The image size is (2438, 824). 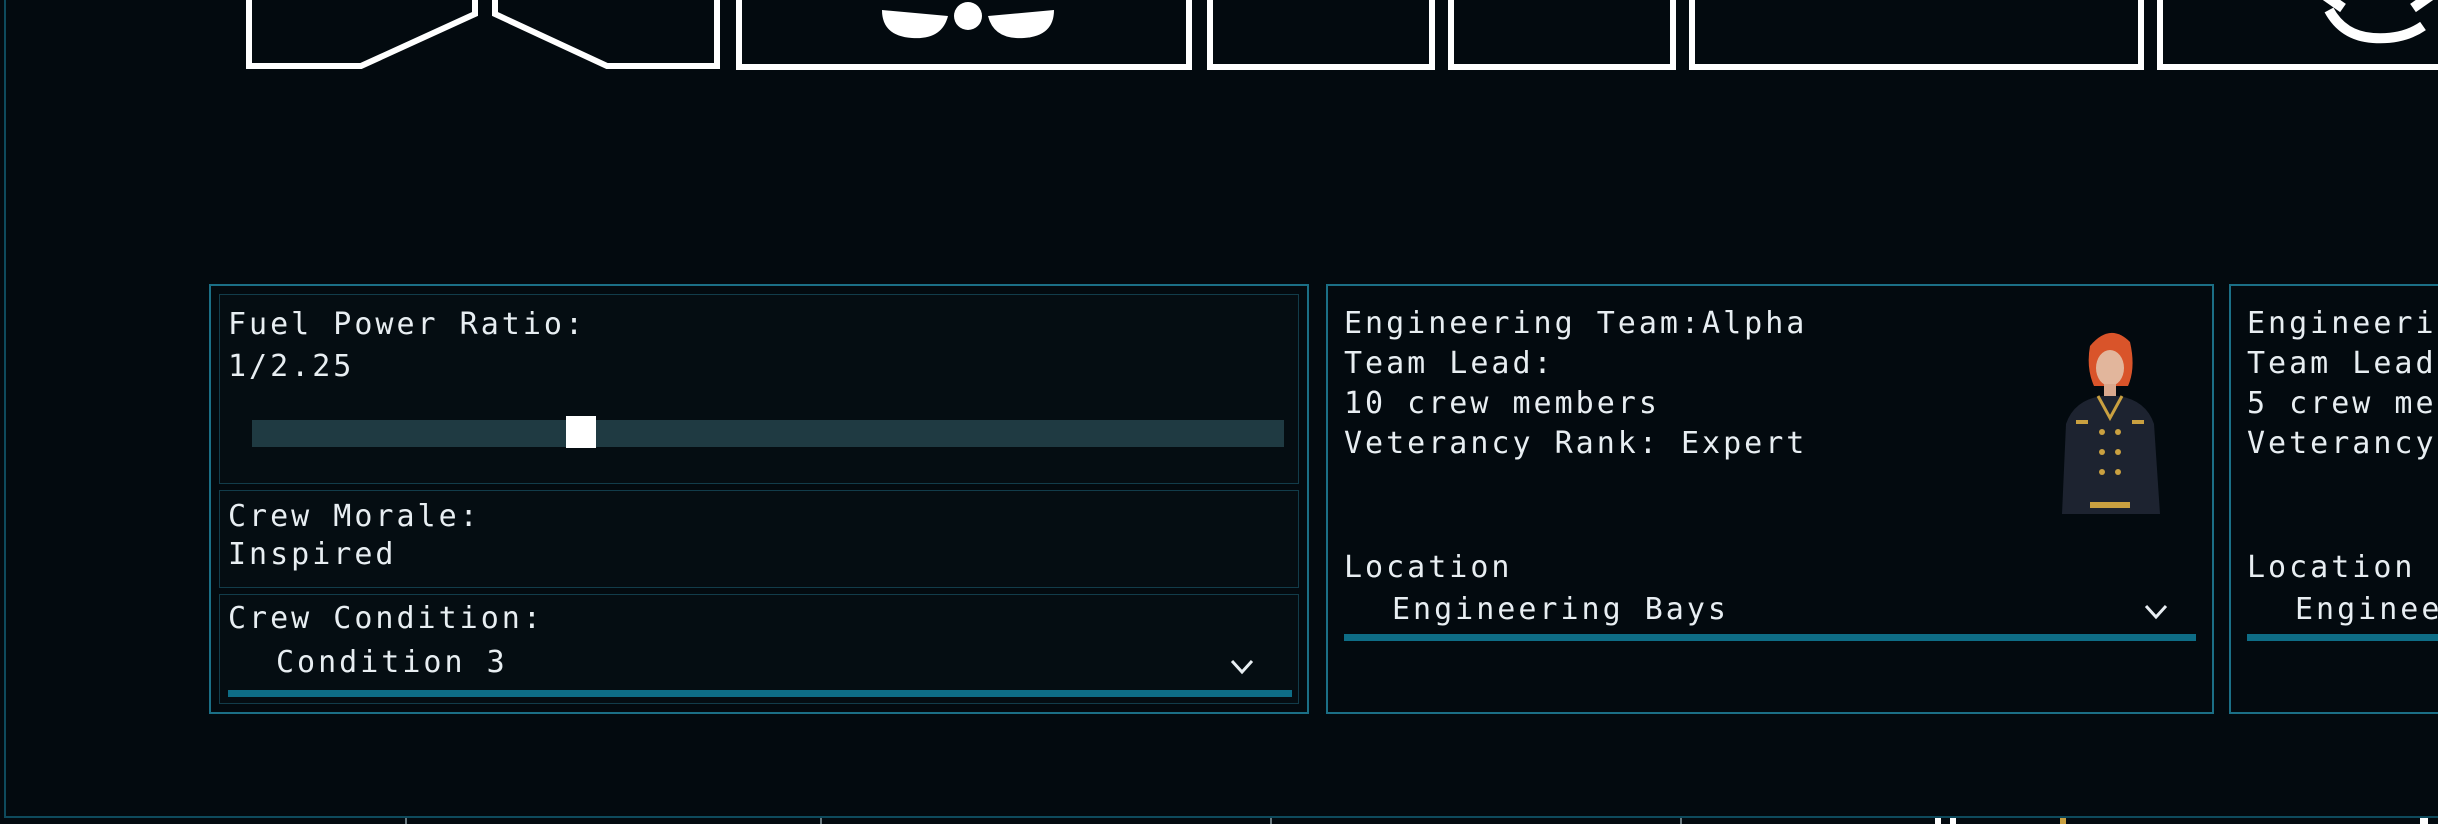 I want to click on location-selected: Engineering Bays, so click(x=1560, y=609).